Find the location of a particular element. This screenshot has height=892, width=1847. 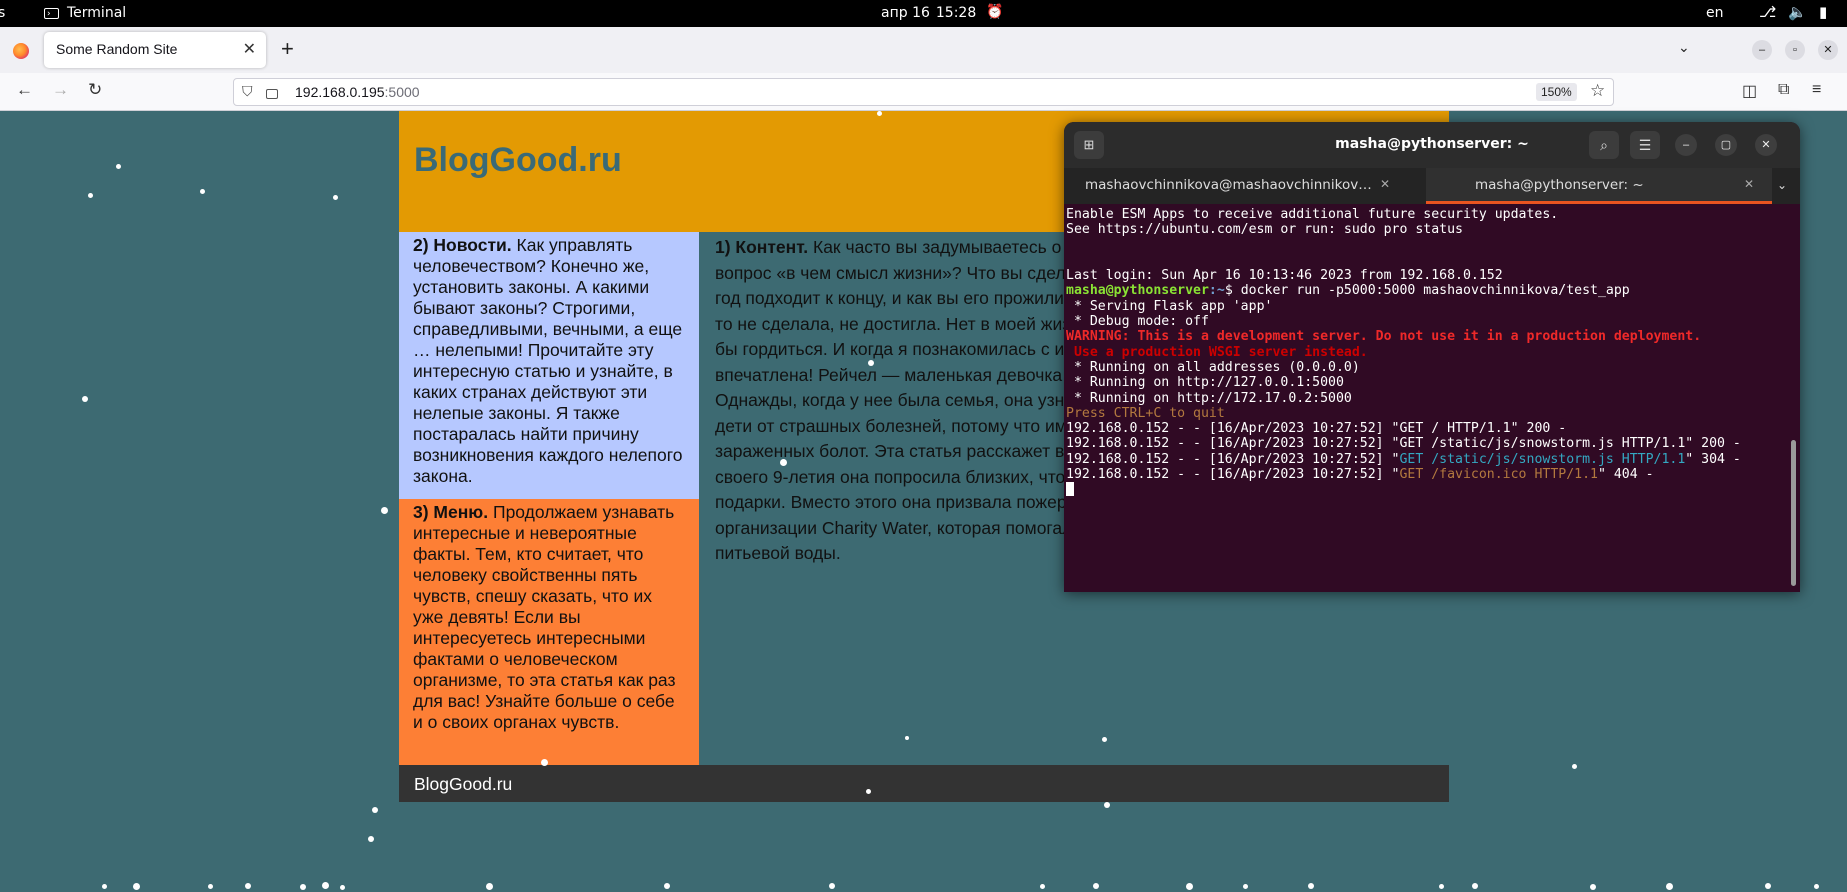

terminal-minimize-button: – is located at coordinates (1686, 145).